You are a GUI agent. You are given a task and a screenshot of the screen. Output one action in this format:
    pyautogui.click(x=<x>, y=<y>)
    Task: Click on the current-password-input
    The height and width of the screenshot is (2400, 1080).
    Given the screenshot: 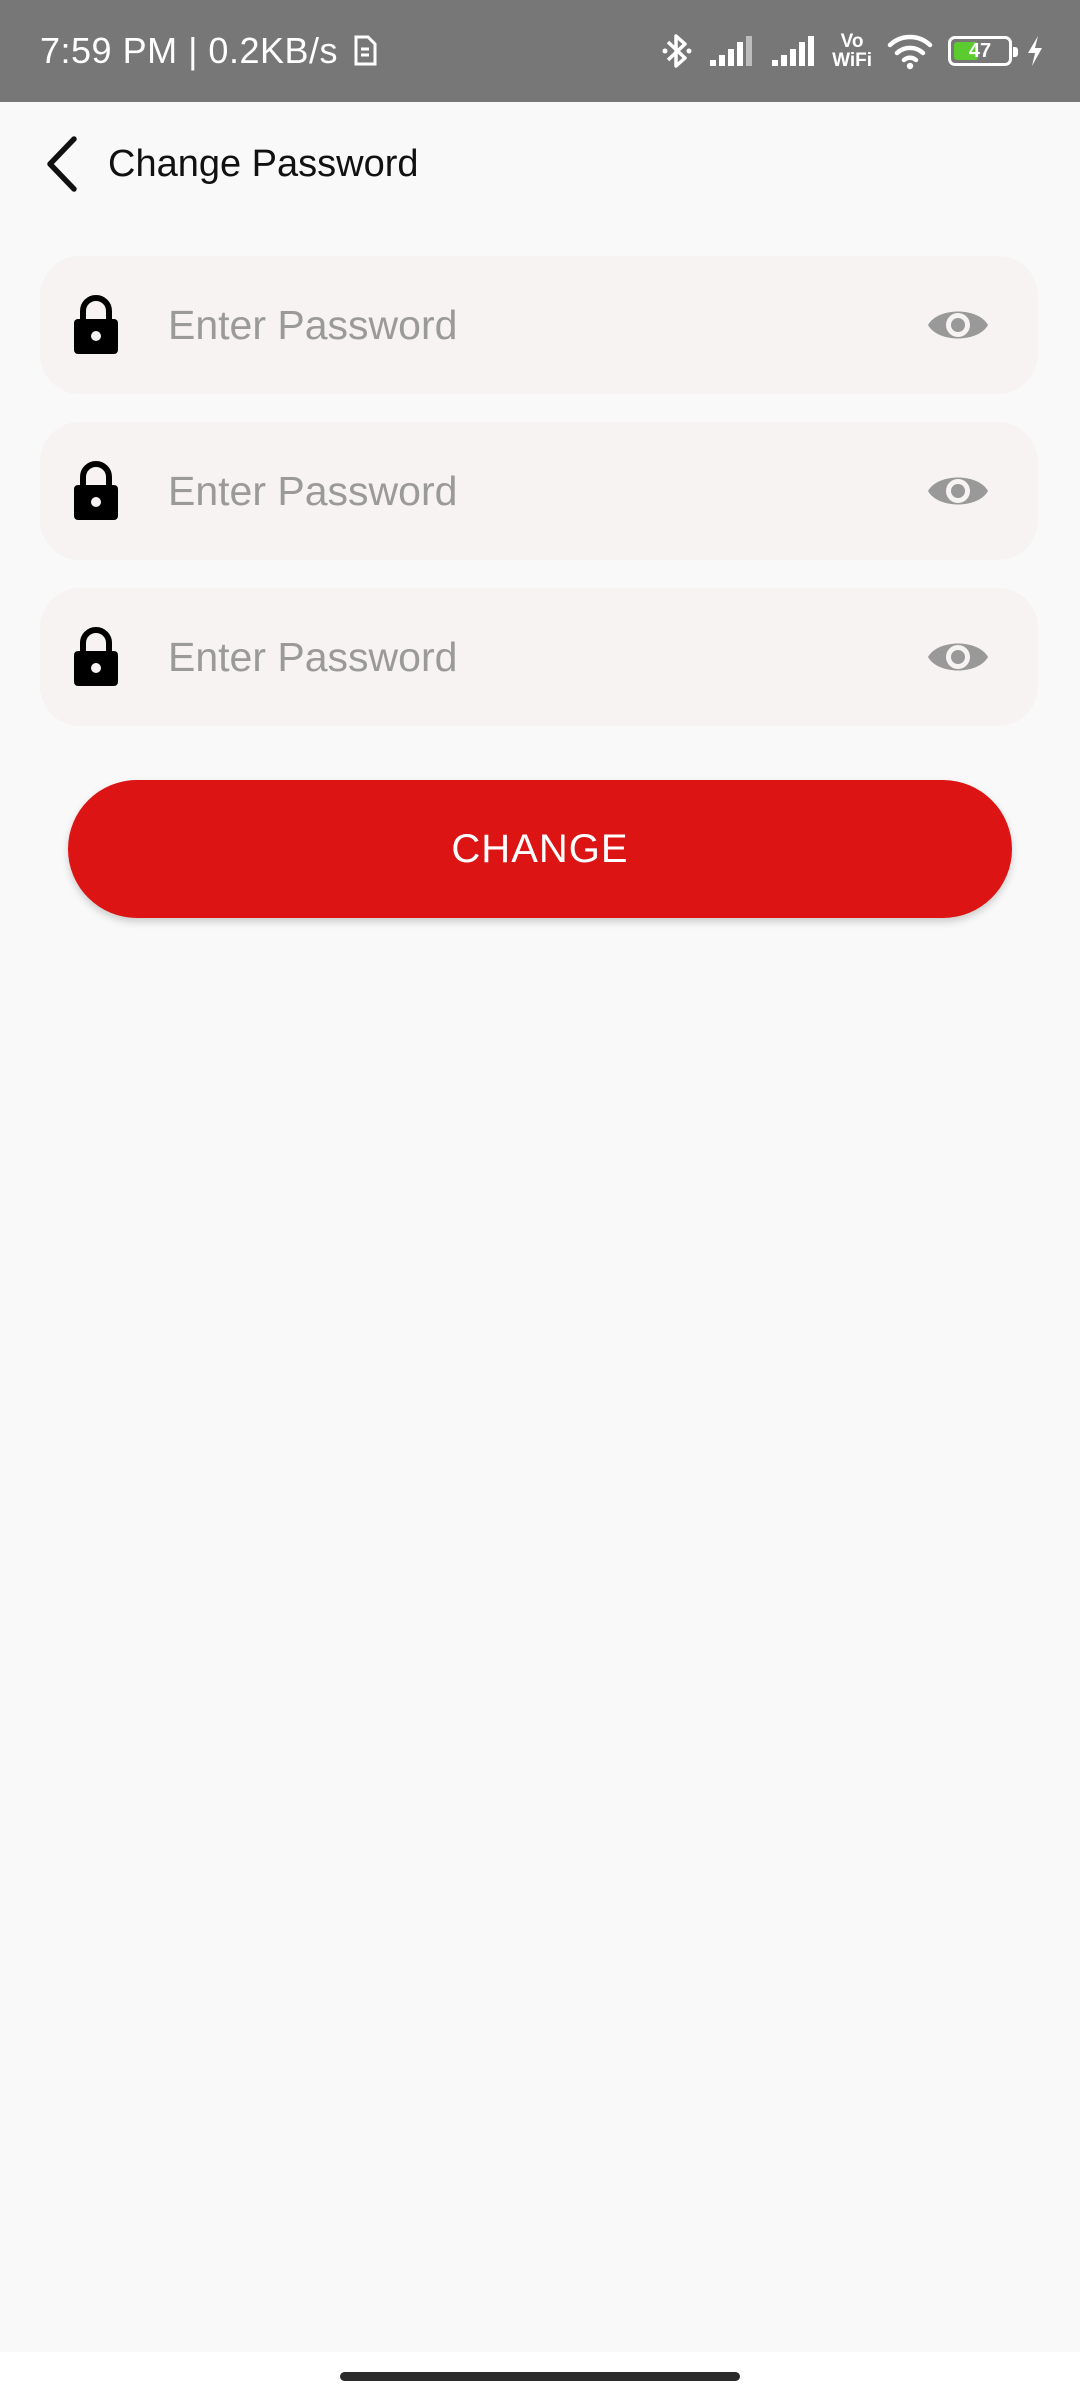 What is the action you would take?
    pyautogui.click(x=548, y=325)
    